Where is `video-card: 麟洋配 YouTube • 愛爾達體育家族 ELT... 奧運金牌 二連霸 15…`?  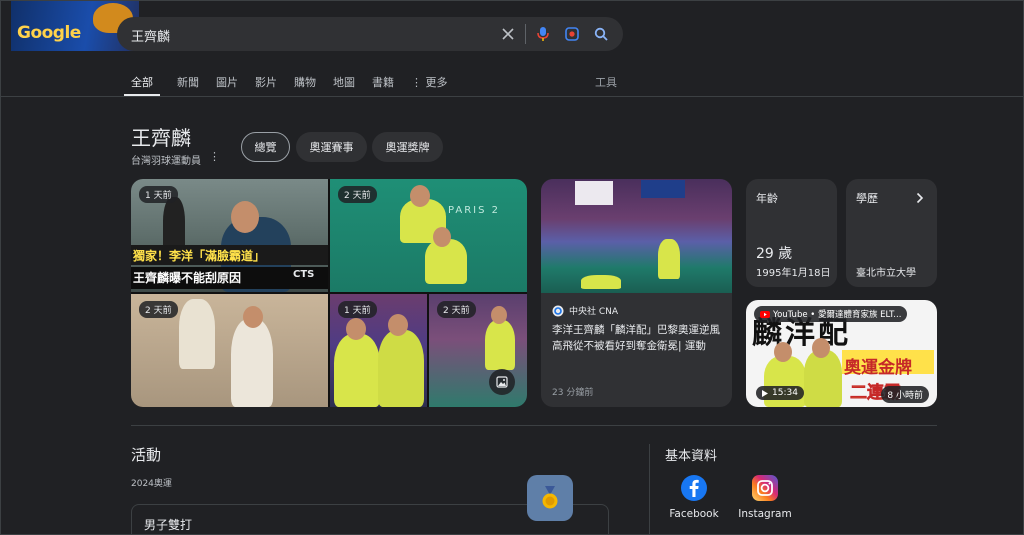 video-card: 麟洋配 YouTube • 愛爾達體育家族 ELT... 奧運金牌 二連霸 15… is located at coordinates (841, 353).